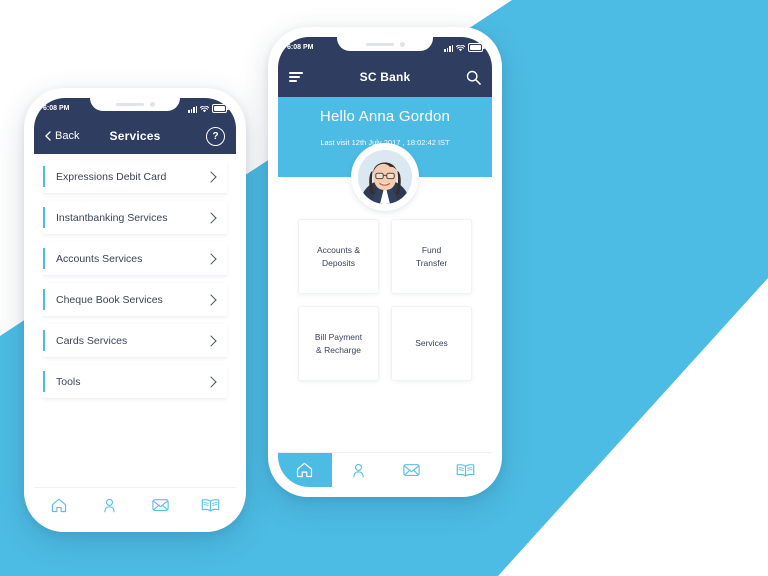 Image resolution: width=768 pixels, height=576 pixels. I want to click on list-item-label: Tools, so click(68, 381).